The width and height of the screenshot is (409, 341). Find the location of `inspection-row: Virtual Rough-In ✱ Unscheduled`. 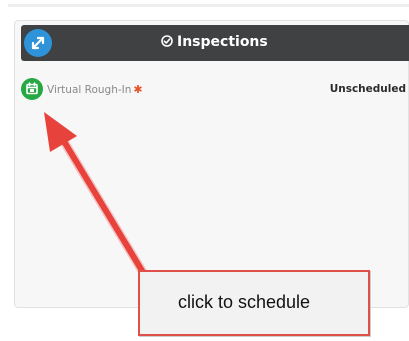

inspection-row: Virtual Rough-In ✱ Unscheduled is located at coordinates (215, 90).